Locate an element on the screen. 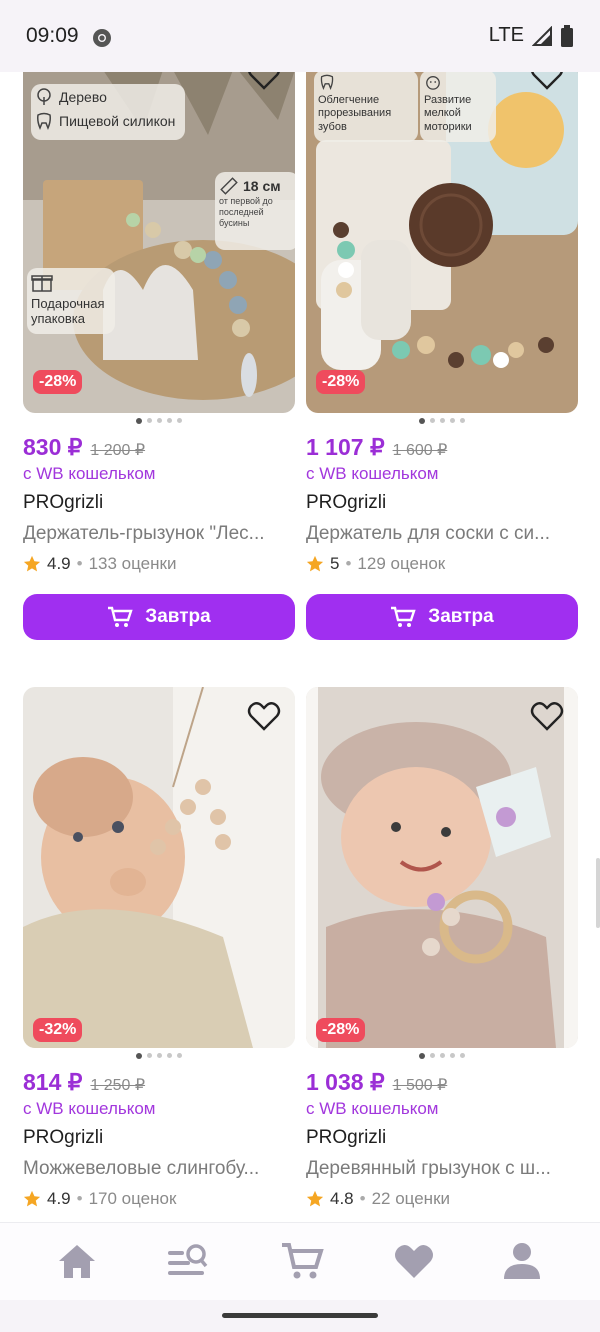 The width and height of the screenshot is (600, 1332). status-indicators: LTE is located at coordinates (531, 35).